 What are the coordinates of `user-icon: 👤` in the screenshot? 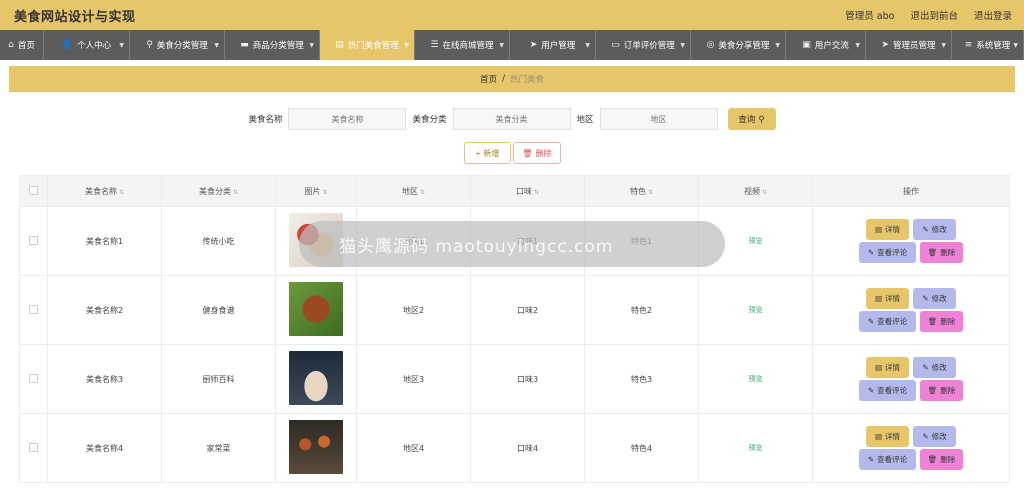 It's located at (67, 45).